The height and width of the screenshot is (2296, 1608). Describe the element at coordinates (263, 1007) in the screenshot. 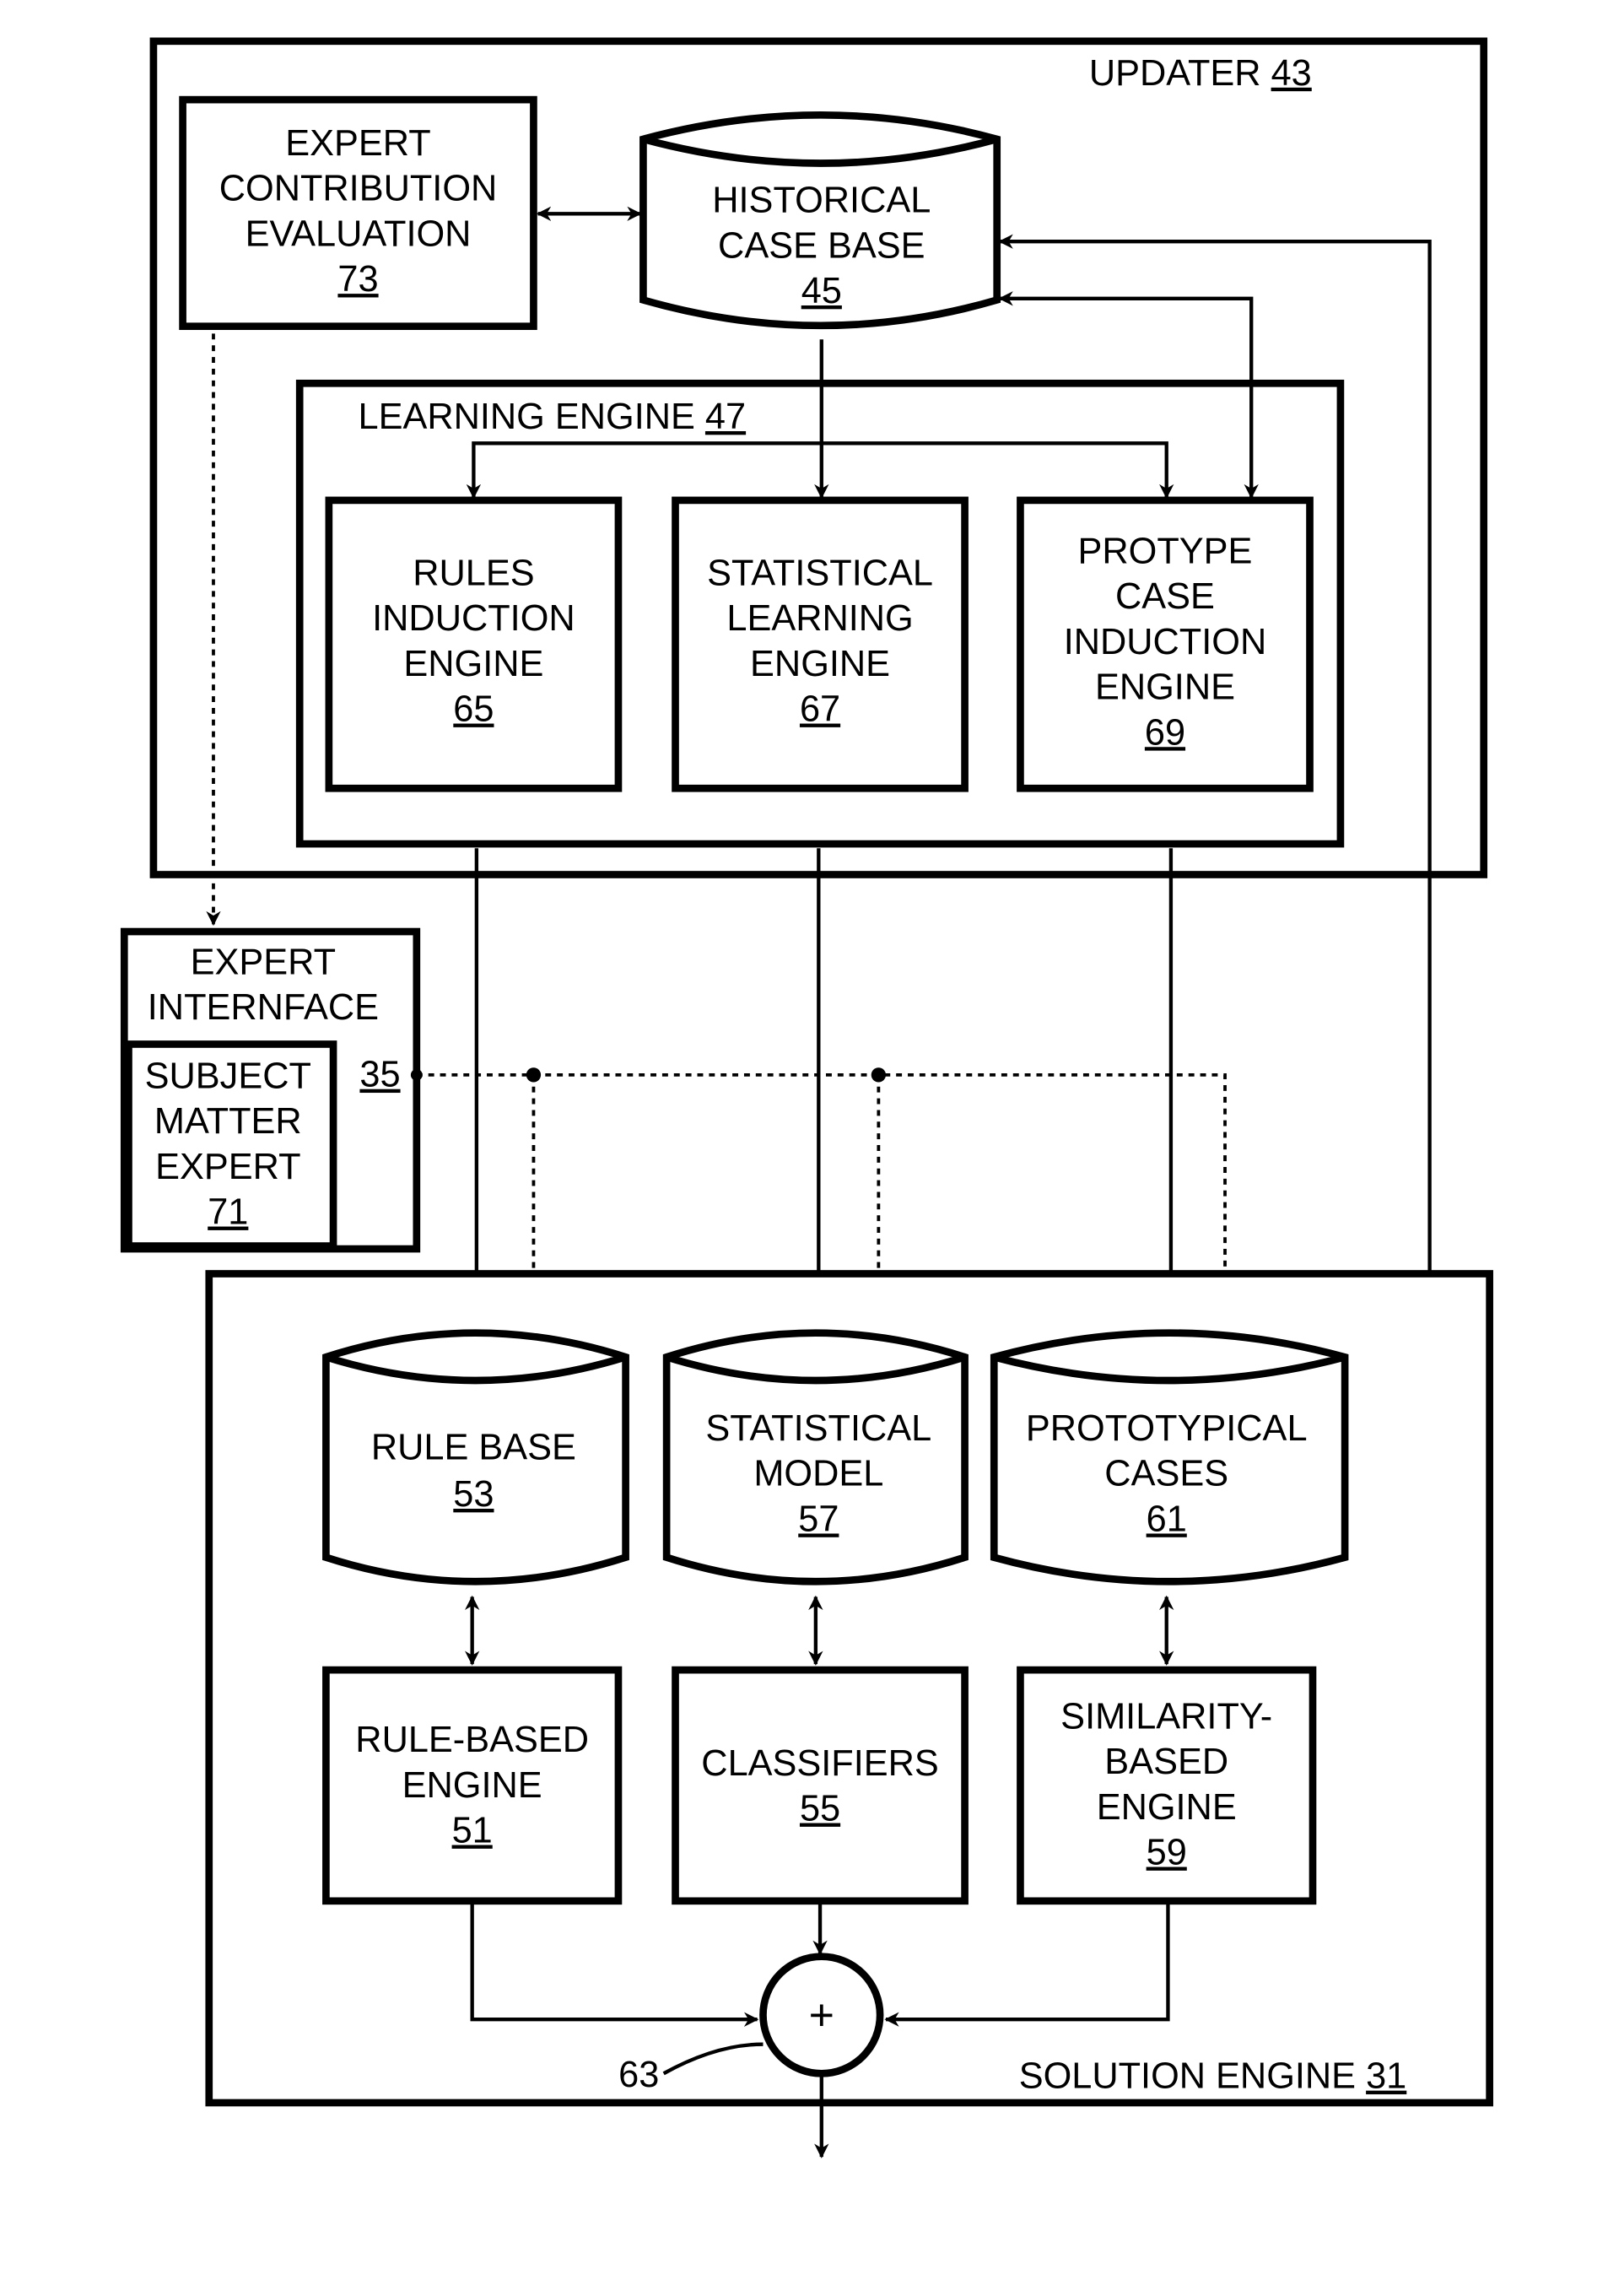

I see `svg-text: INTERNFACE` at that location.